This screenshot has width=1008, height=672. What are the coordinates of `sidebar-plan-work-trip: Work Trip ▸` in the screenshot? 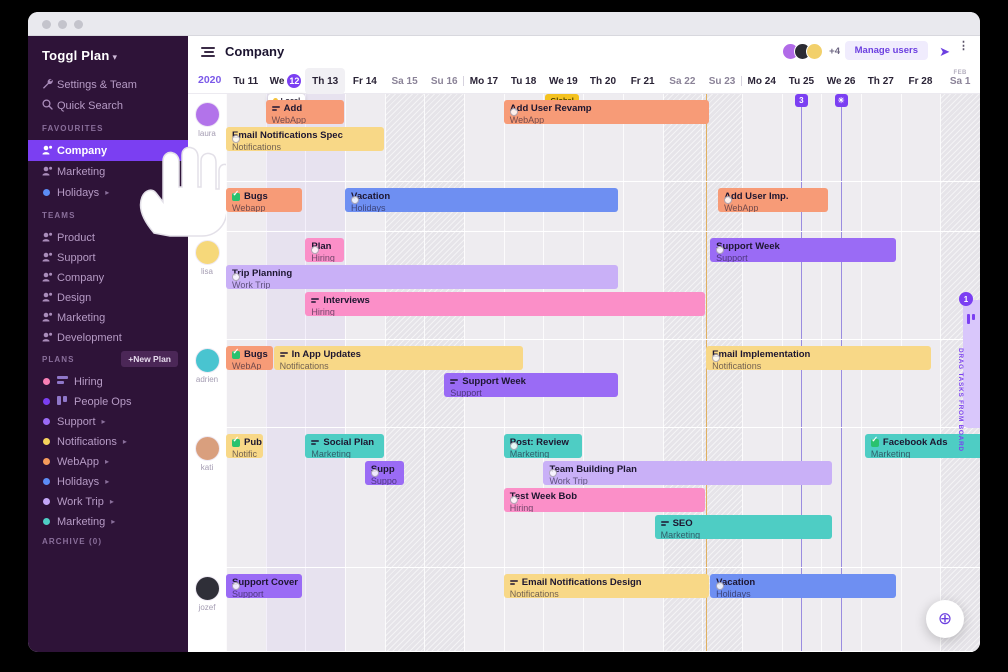 It's located at (108, 501).